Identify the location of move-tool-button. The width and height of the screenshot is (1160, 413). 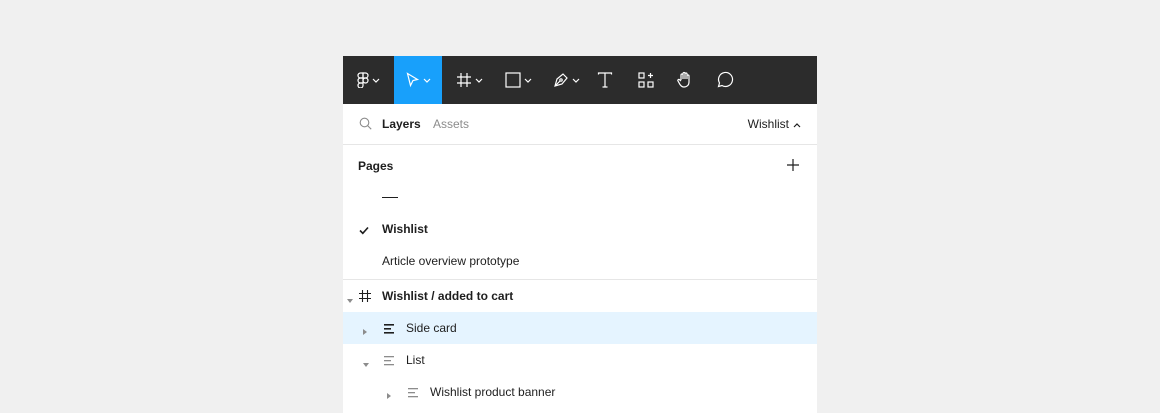
(418, 80).